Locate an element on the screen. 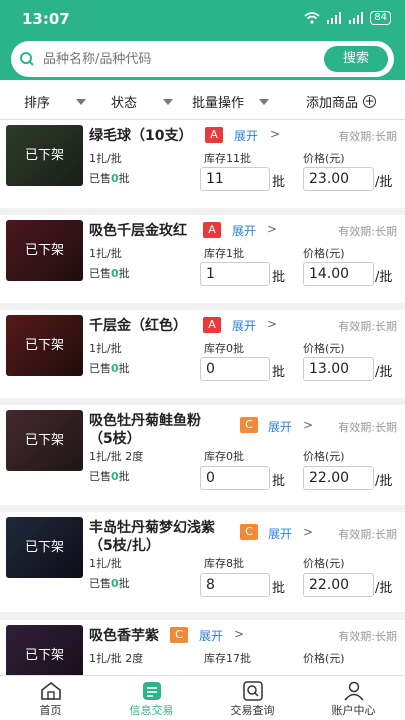 The height and width of the screenshot is (720, 405). home-icon is located at coordinates (51, 690).